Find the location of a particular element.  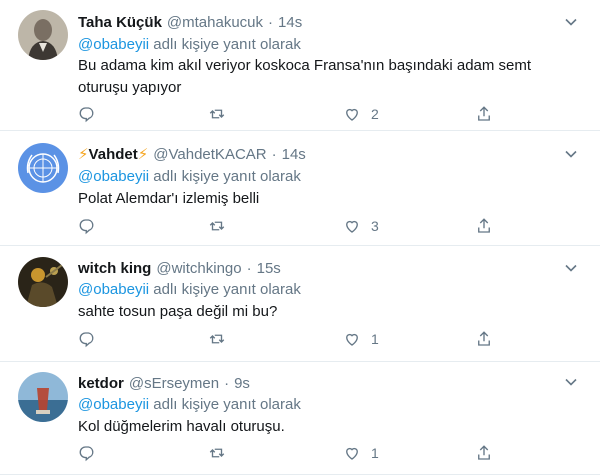

user-handle: @sErseymen is located at coordinates (174, 383).